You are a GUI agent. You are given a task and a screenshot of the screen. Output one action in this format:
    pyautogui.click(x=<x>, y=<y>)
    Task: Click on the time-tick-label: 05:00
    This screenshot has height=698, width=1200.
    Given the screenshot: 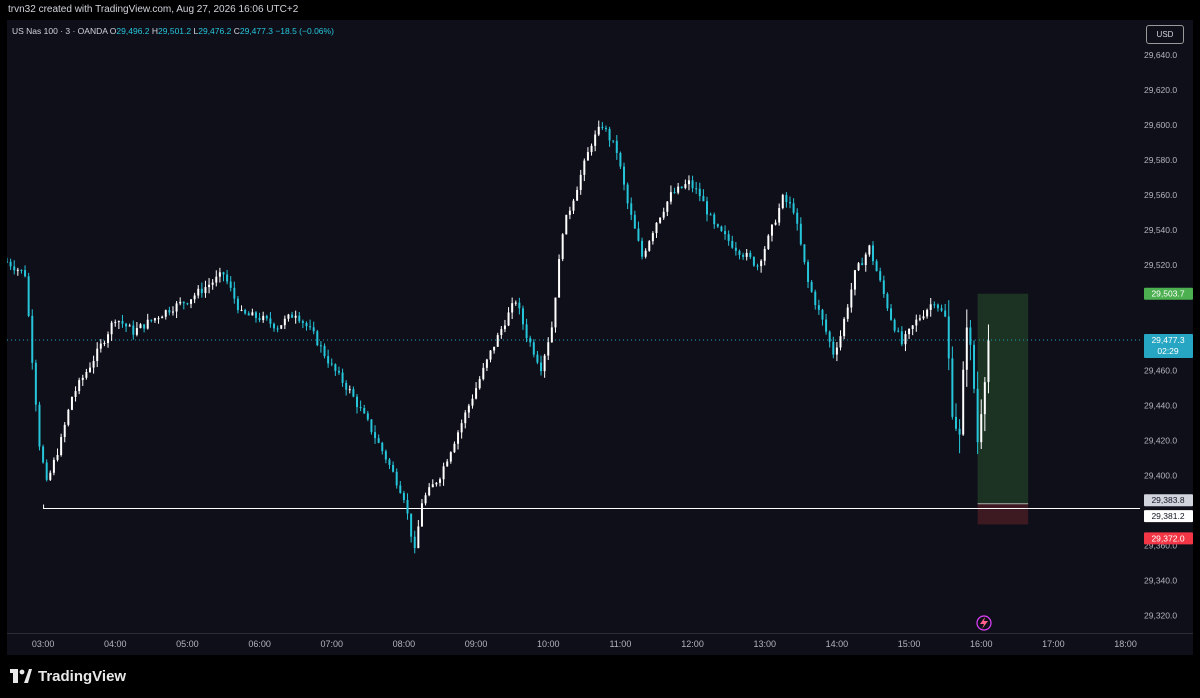 What is the action you would take?
    pyautogui.click(x=187, y=644)
    